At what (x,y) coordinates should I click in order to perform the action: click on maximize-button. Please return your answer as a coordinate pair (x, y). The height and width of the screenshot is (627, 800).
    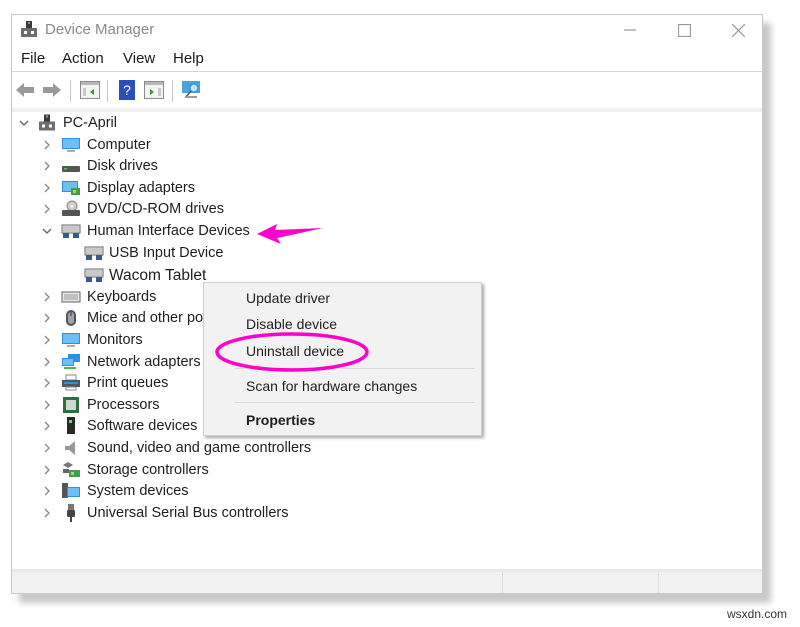
    Looking at the image, I should click on (684, 30).